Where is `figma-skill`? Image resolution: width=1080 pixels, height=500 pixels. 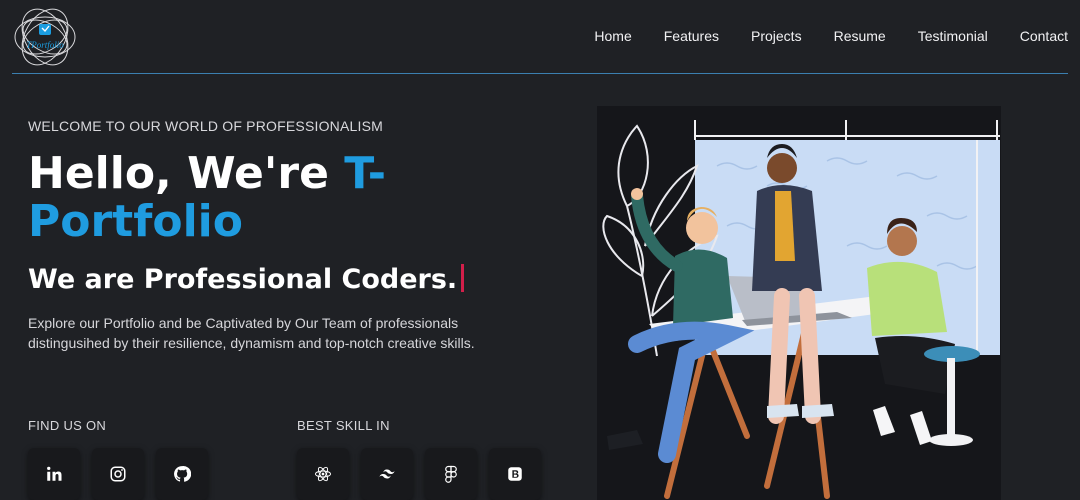
figma-skill is located at coordinates (451, 474).